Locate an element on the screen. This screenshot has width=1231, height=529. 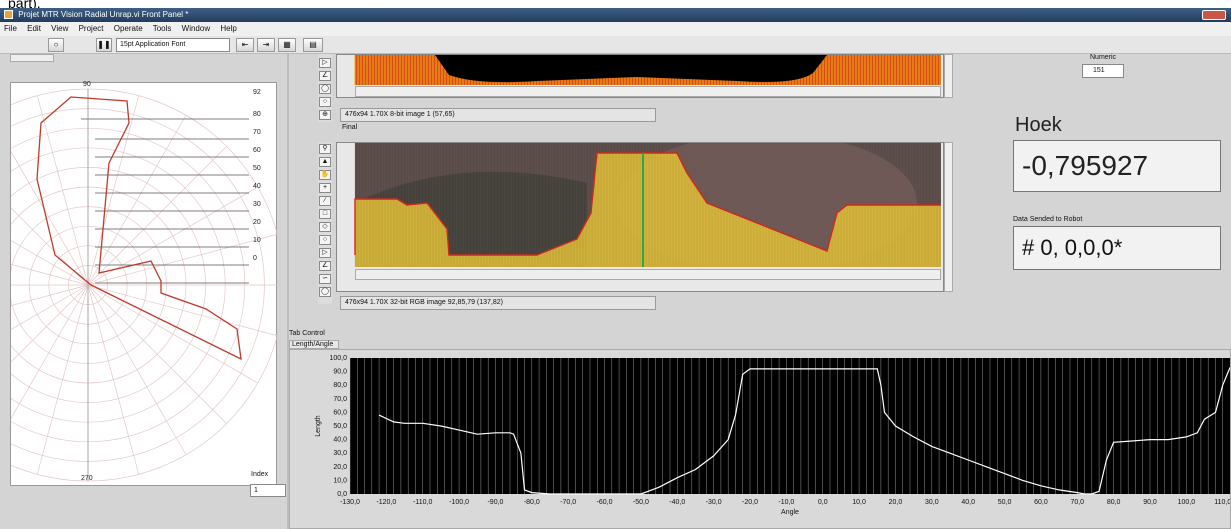
y-tick-label: 90,0 is located at coordinates (340, 372).